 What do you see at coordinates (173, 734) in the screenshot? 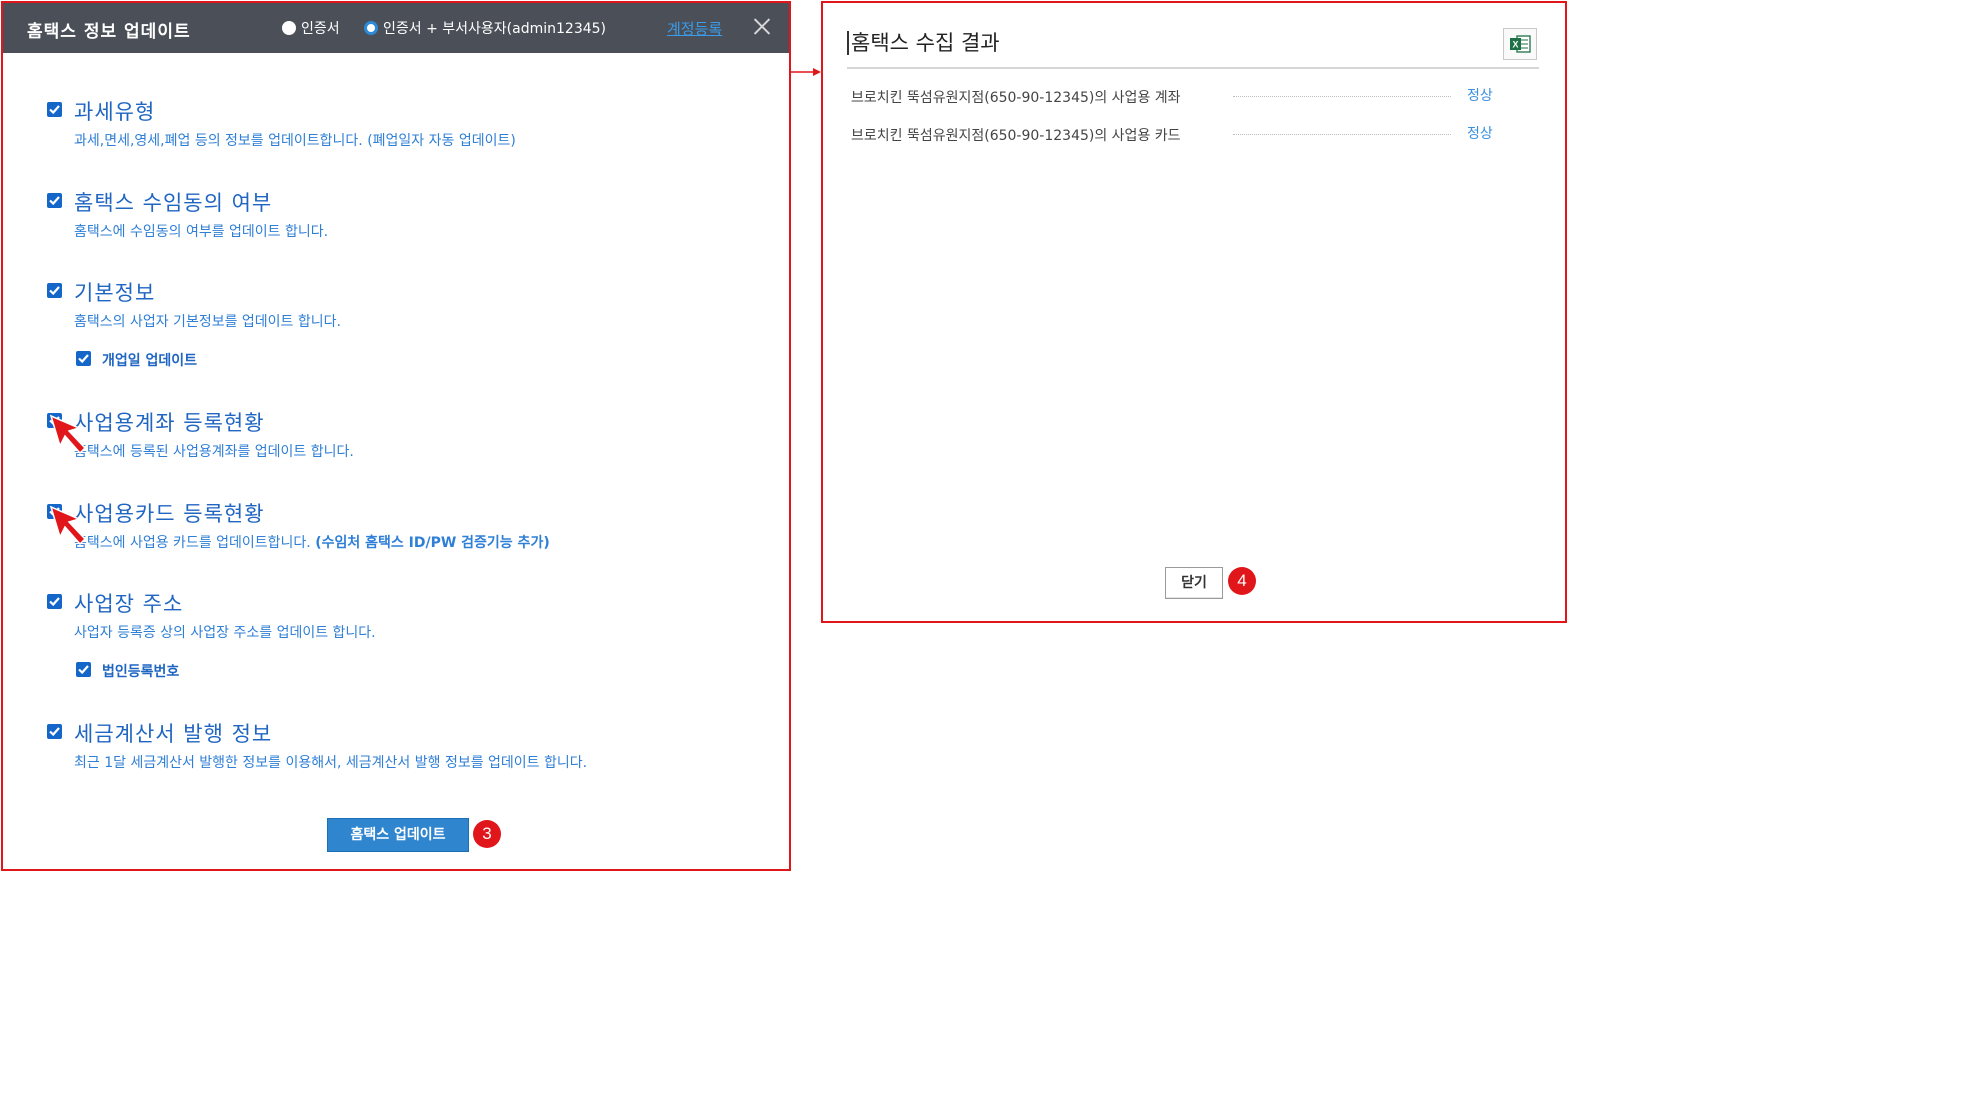
I see `option-title-tax-invoice: 세금계산서 발행 정보` at bounding box center [173, 734].